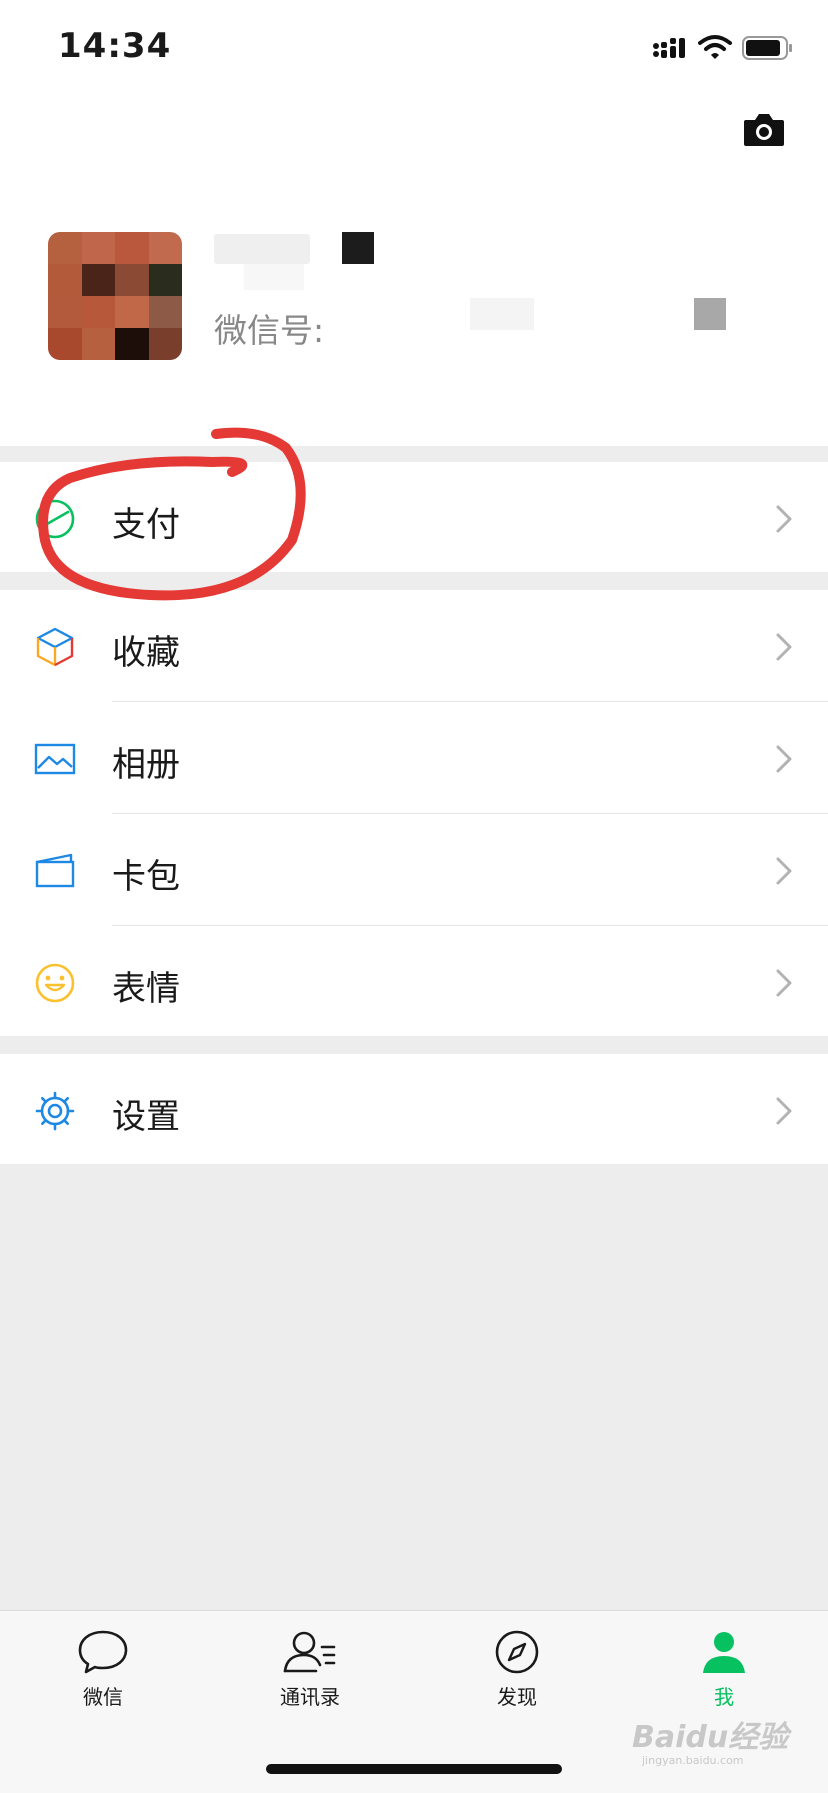 Image resolution: width=828 pixels, height=1793 pixels. I want to click on menu-item-label: 收藏, so click(146, 653).